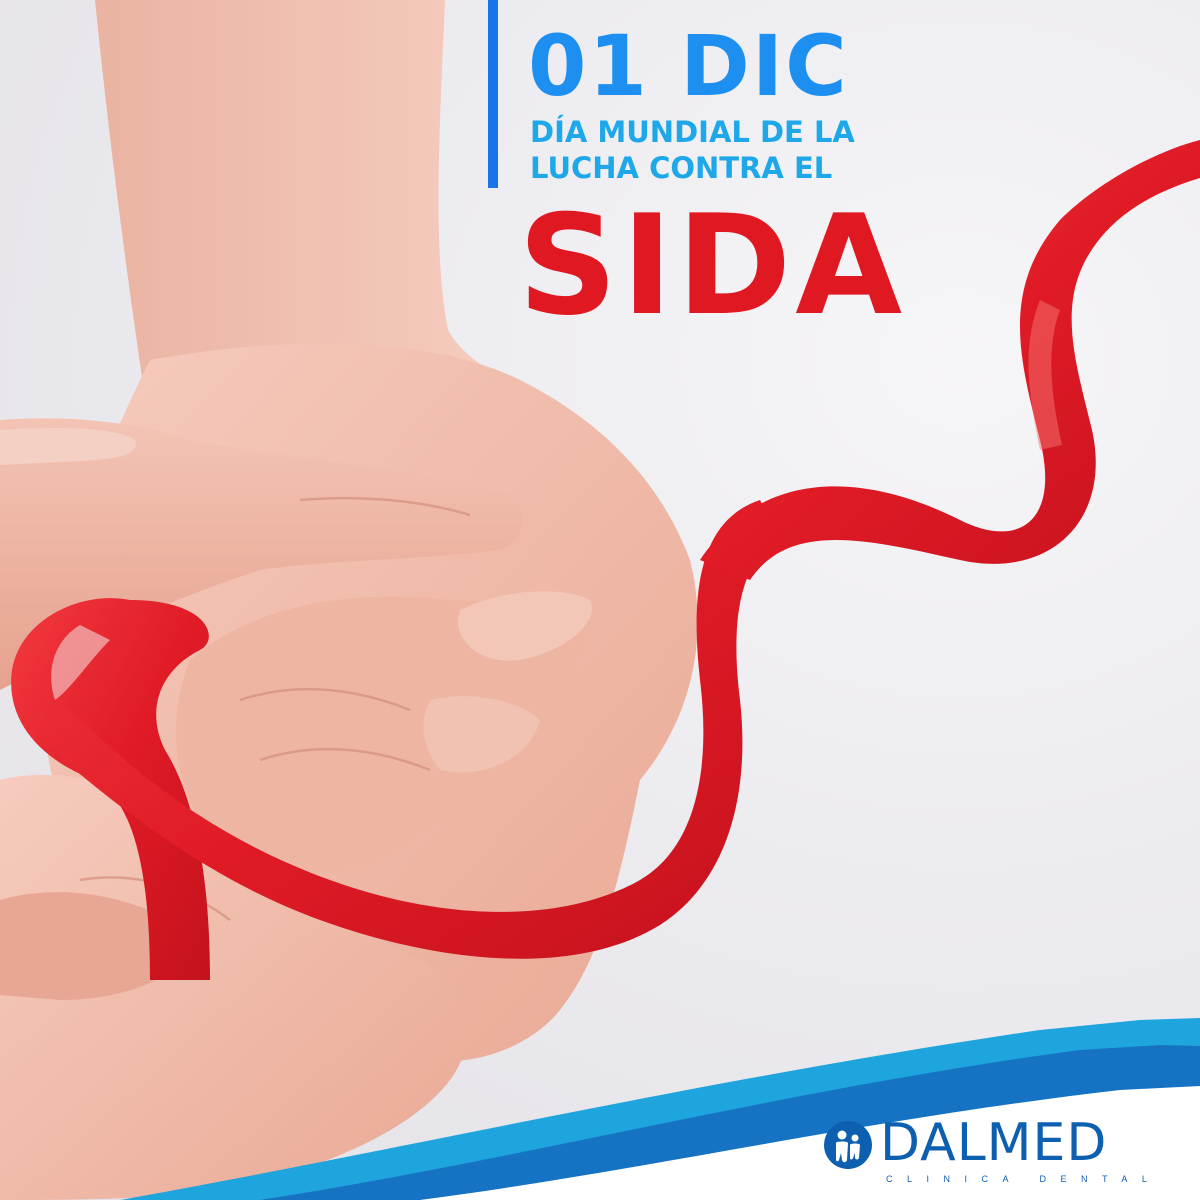 Image resolution: width=1200 pixels, height=1200 pixels. I want to click on event-date: 01 DIC, so click(688, 66).